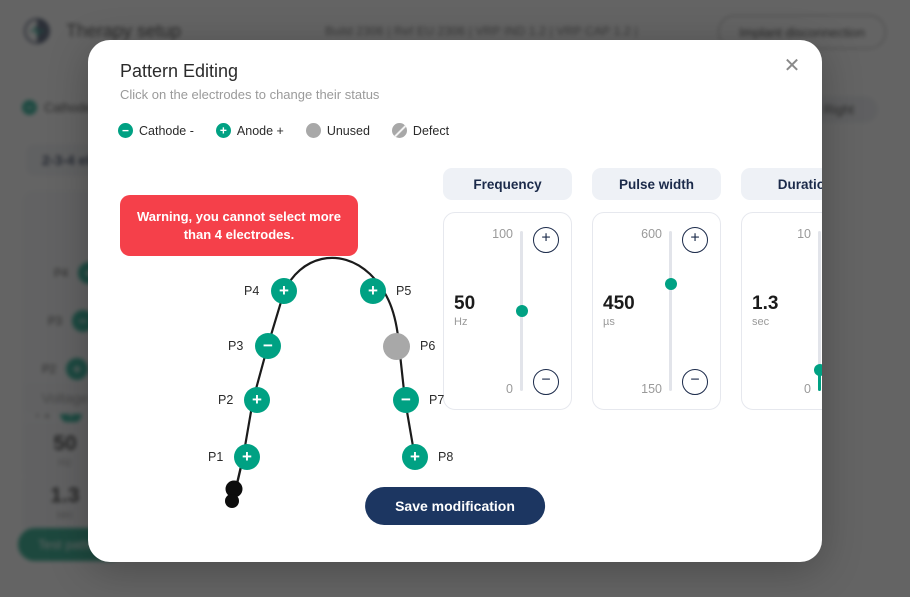 The width and height of the screenshot is (910, 597). I want to click on slider-thumb-pulse-width, so click(670, 284).